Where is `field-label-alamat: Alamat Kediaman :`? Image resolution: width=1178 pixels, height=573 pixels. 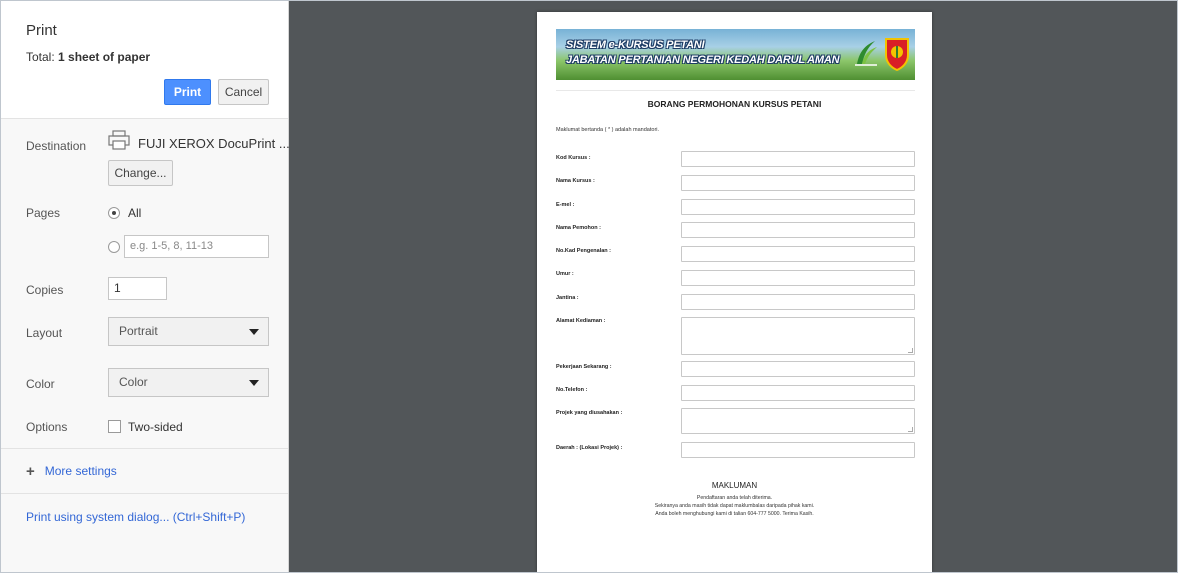
field-label-alamat: Alamat Kediaman : is located at coordinates (581, 321).